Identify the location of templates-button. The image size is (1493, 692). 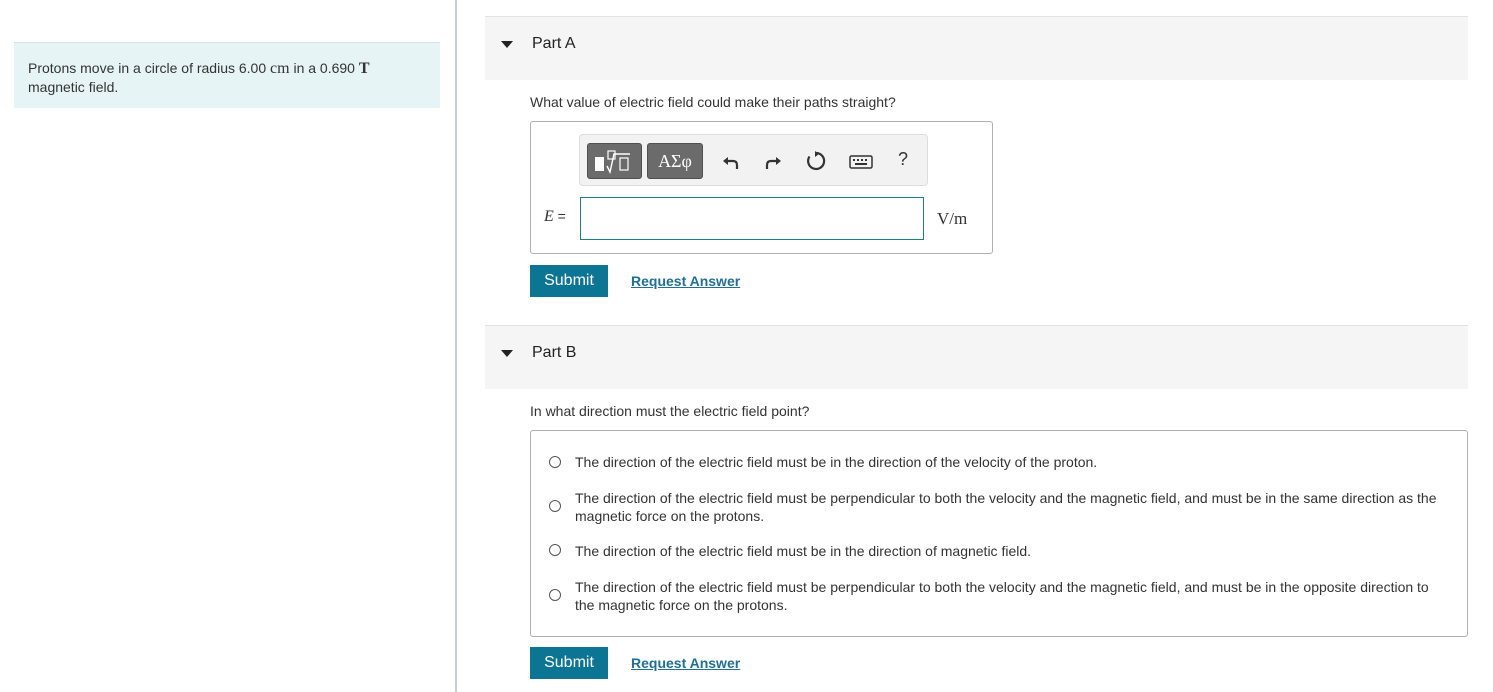
(614, 161).